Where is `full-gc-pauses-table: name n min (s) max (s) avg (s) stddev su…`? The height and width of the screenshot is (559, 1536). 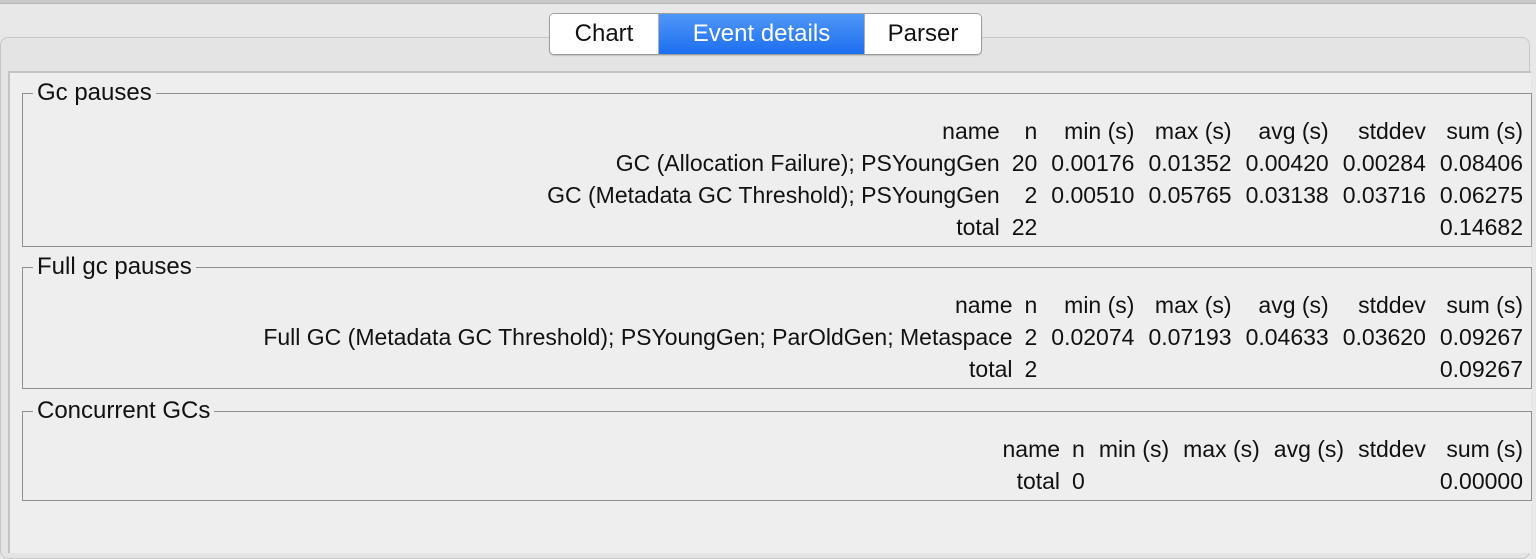 full-gc-pauses-table: name n min (s) max (s) avg (s) stddev su… is located at coordinates (893, 337).